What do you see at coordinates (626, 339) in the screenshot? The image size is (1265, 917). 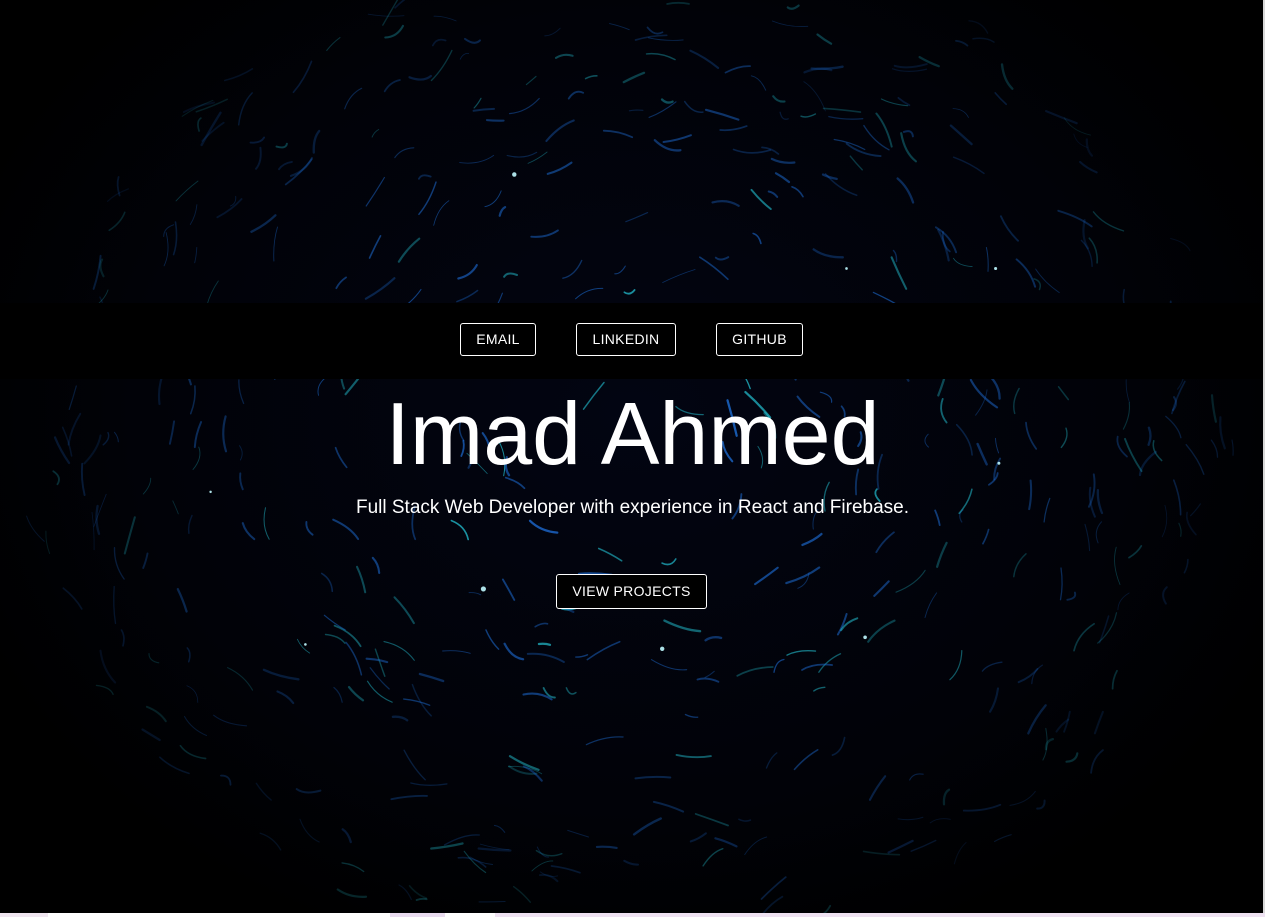 I see `linkedin-button: LINKEDIN` at bounding box center [626, 339].